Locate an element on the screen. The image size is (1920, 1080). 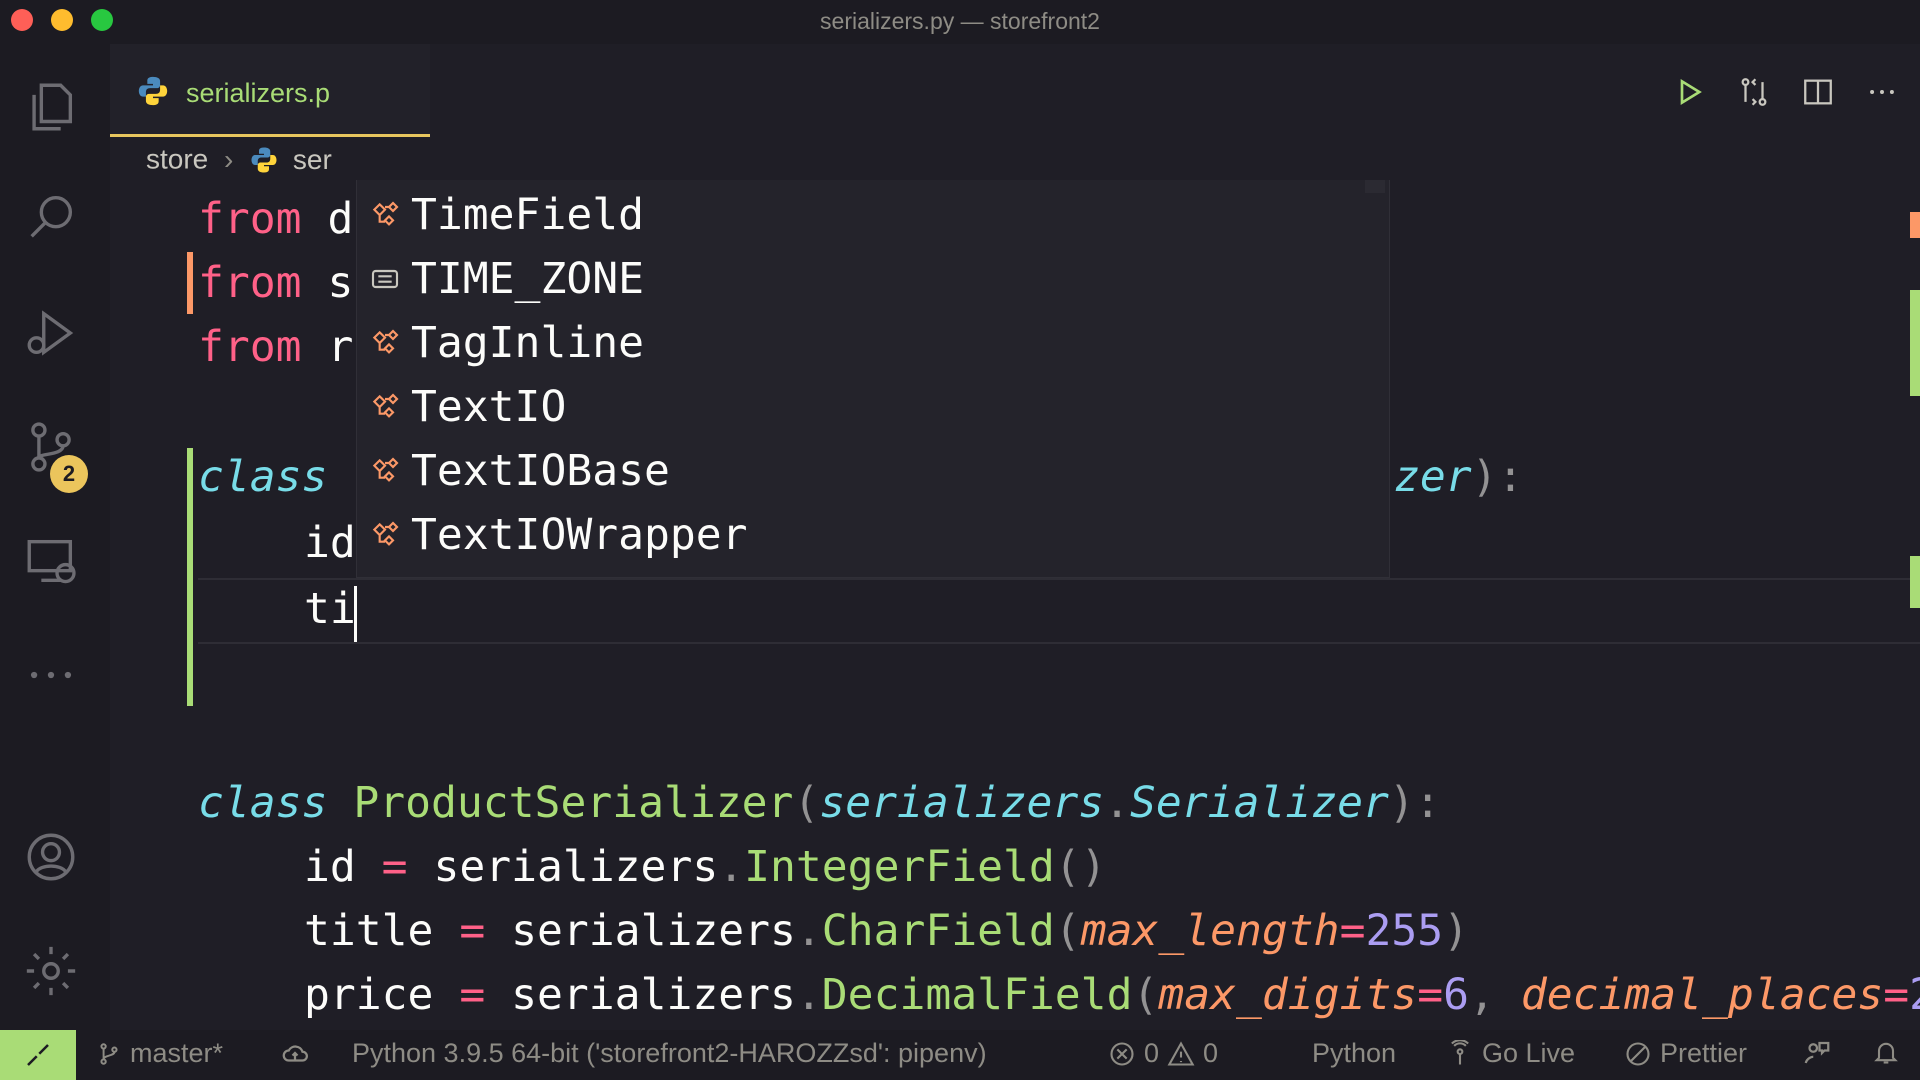
title-bar: serializers.py — storefront2 is located at coordinates (960, 22).